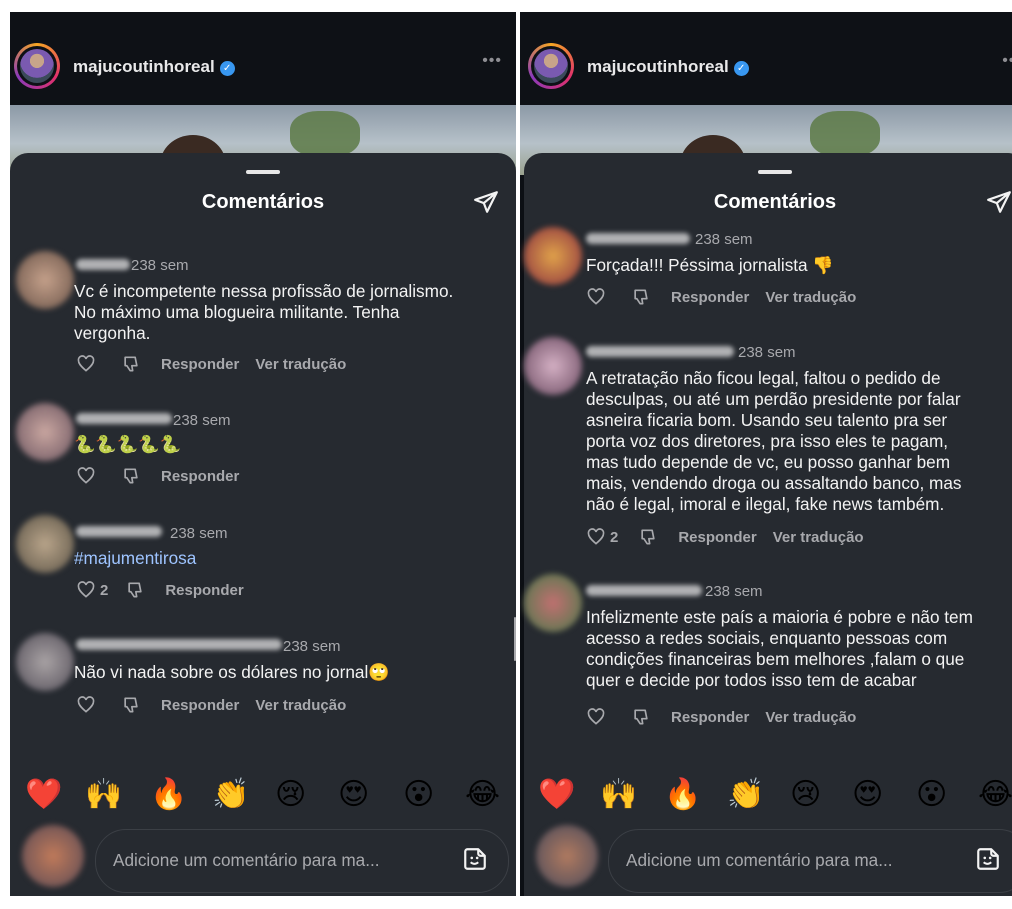  What do you see at coordinates (263, 58) in the screenshot?
I see `reel-header: majucoutinhoreal ✓ •••` at bounding box center [263, 58].